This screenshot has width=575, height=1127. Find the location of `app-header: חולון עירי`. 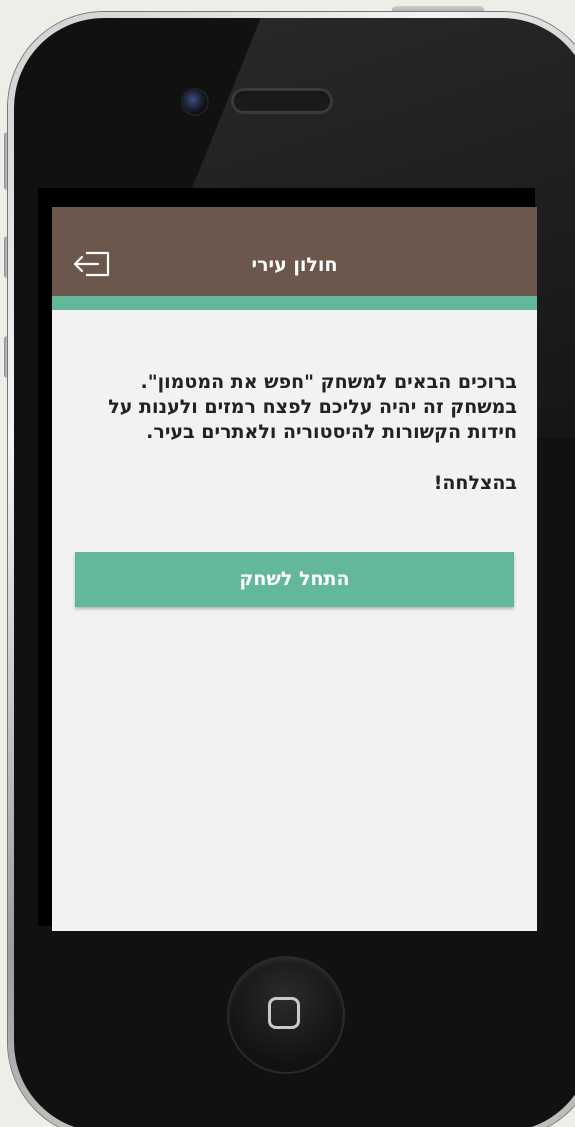

app-header: חולון עירי is located at coordinates (294, 251).